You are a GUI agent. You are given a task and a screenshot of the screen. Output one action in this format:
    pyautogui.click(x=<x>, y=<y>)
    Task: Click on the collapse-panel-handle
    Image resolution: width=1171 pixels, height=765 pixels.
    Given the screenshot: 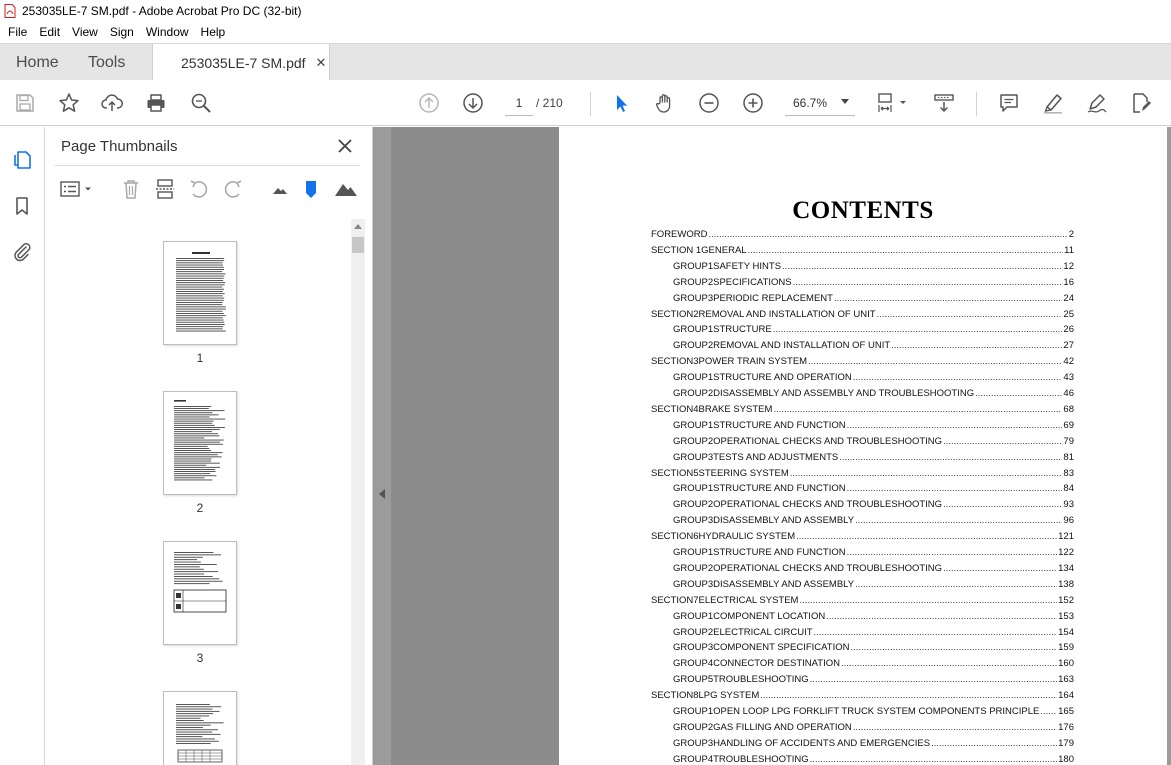 What is the action you would take?
    pyautogui.click(x=382, y=494)
    